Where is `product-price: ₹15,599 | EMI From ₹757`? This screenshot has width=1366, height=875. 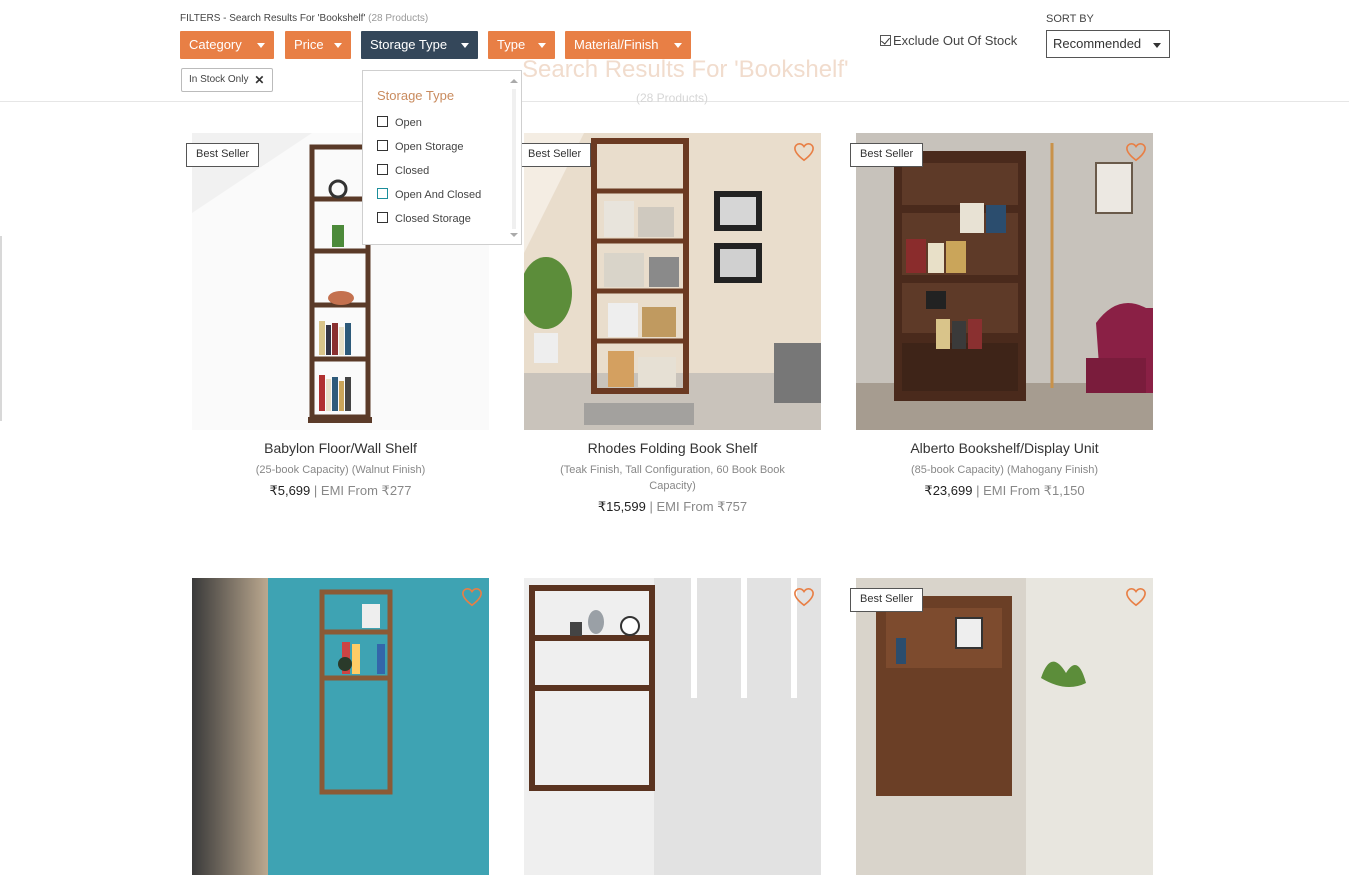 product-price: ₹15,599 | EMI From ₹757 is located at coordinates (672, 507).